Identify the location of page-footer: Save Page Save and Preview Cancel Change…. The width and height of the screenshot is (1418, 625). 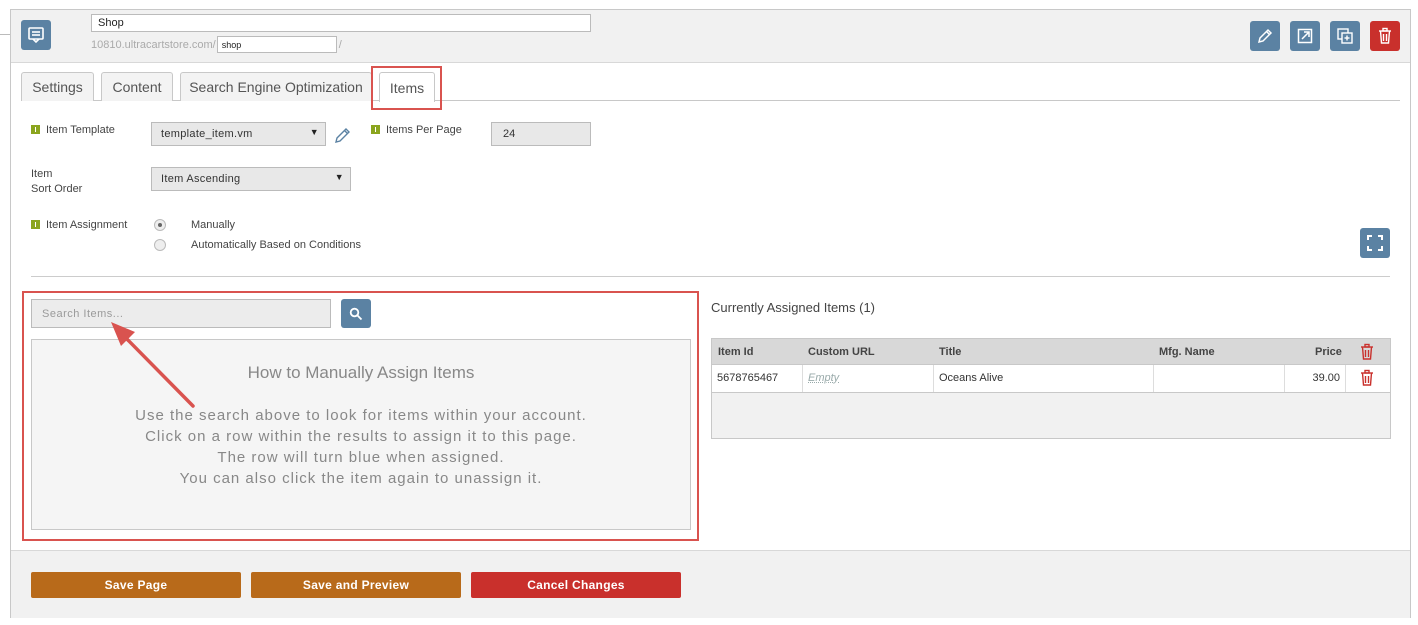
(710, 584).